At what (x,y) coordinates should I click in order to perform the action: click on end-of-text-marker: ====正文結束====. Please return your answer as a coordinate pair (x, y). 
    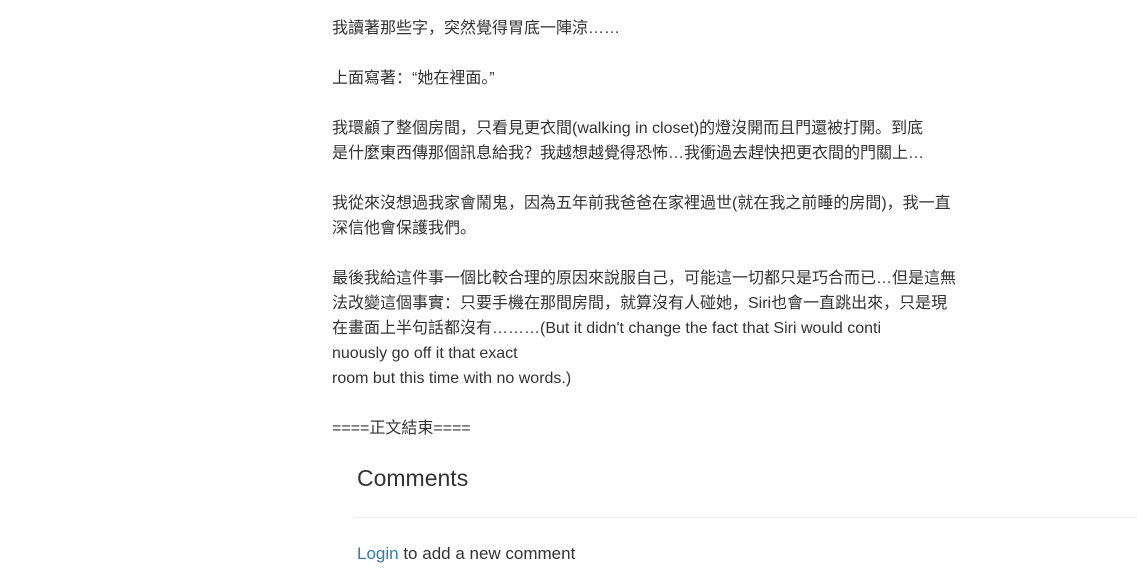
    Looking at the image, I should click on (401, 428).